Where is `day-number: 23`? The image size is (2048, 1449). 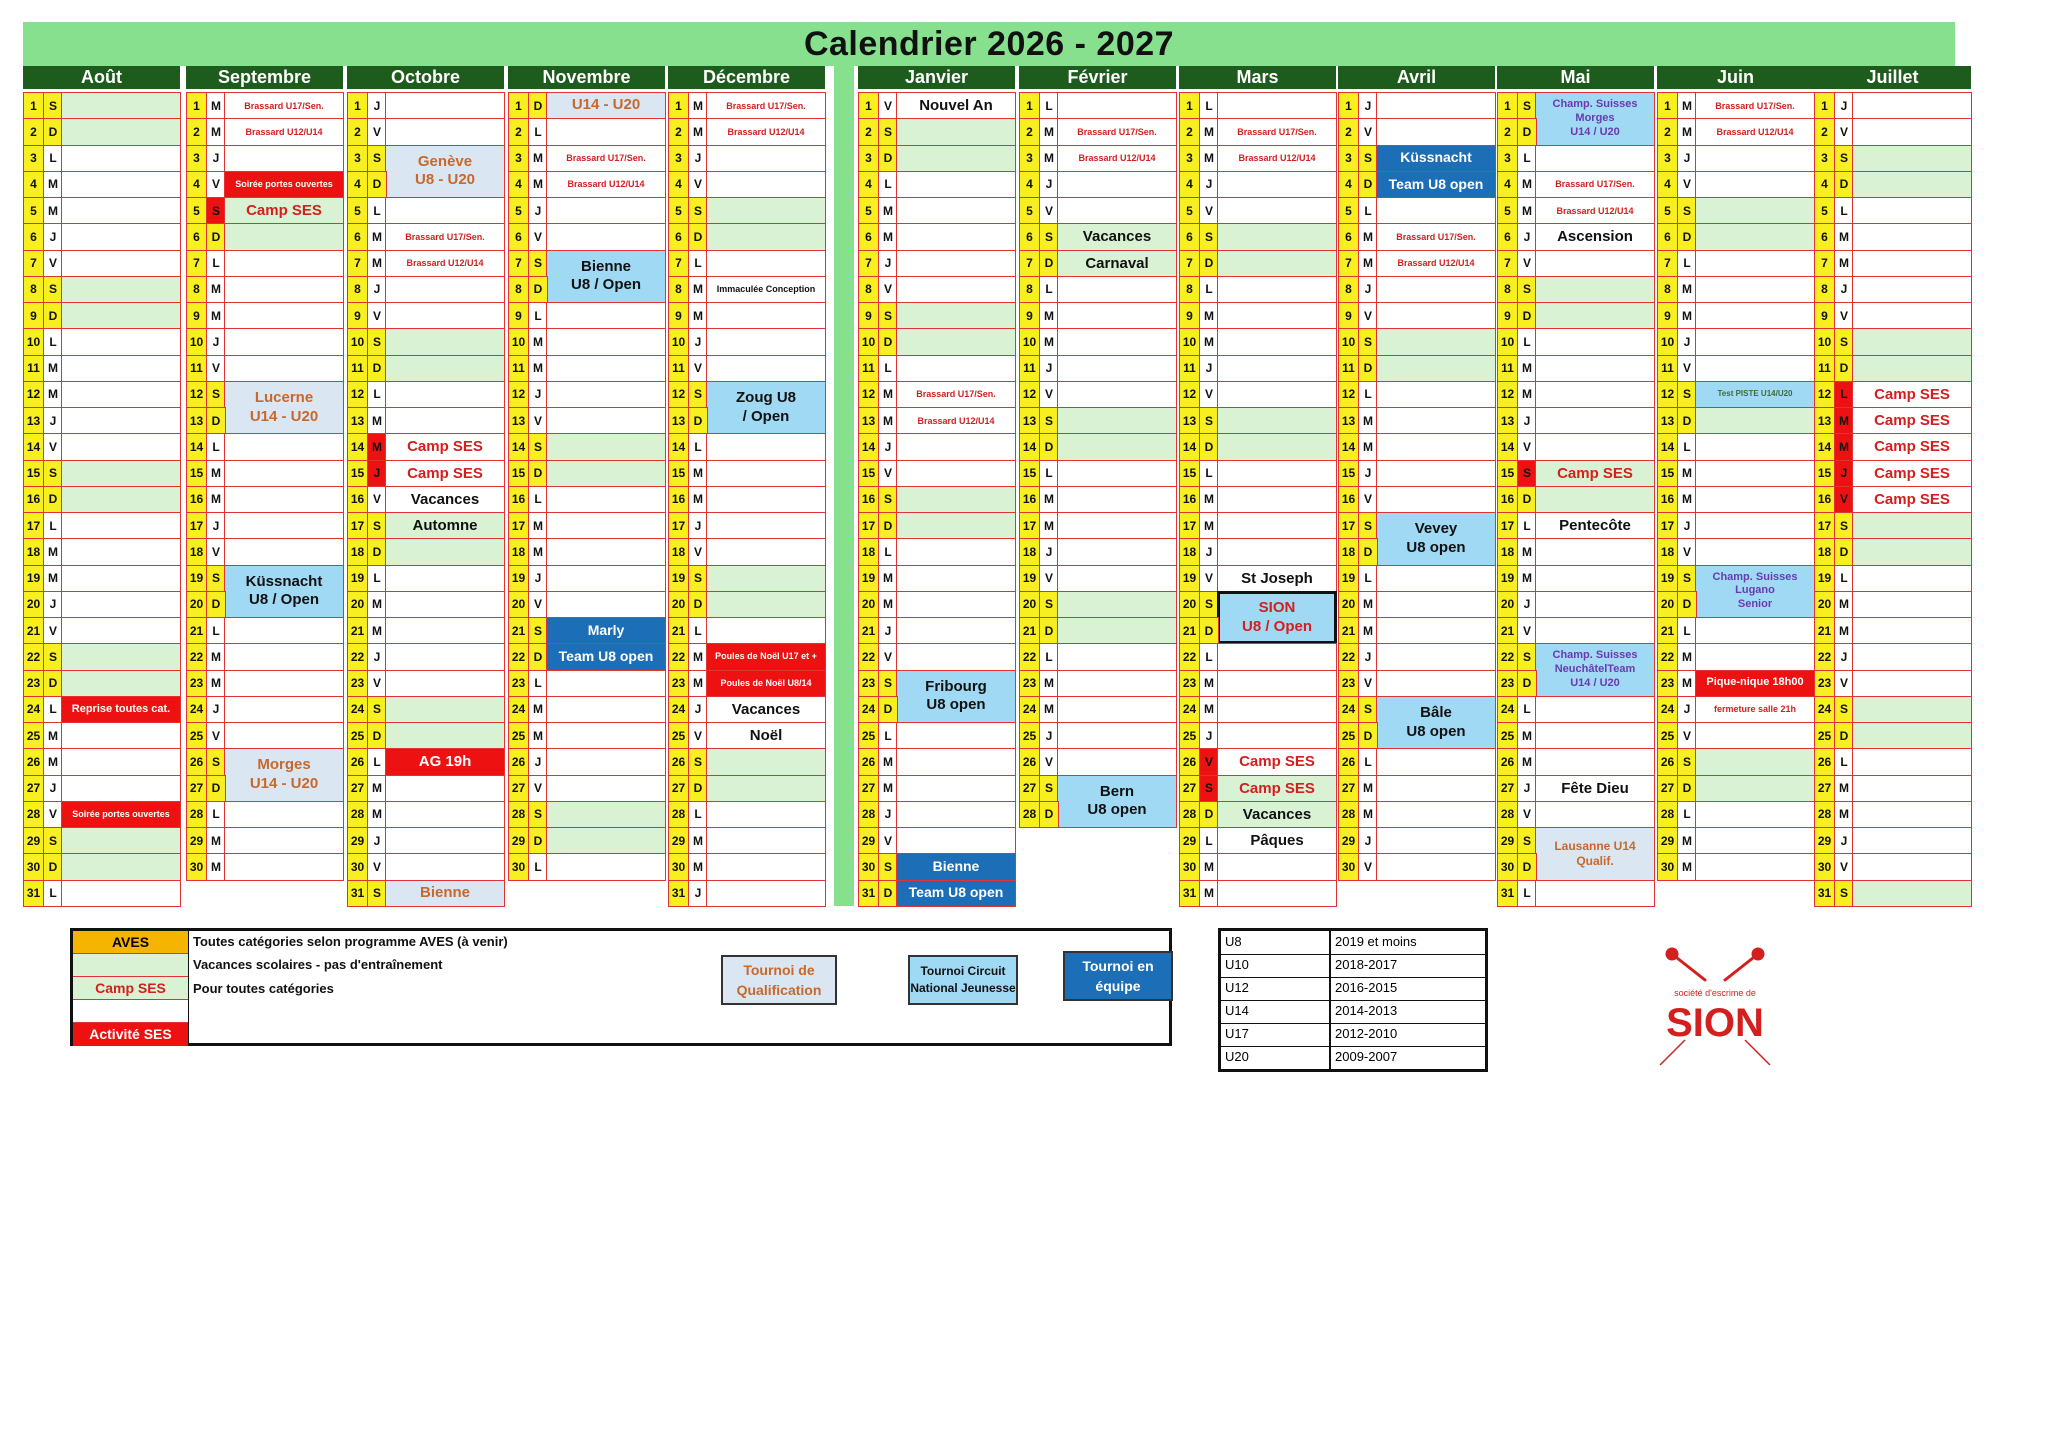 day-number: 23 is located at coordinates (868, 683).